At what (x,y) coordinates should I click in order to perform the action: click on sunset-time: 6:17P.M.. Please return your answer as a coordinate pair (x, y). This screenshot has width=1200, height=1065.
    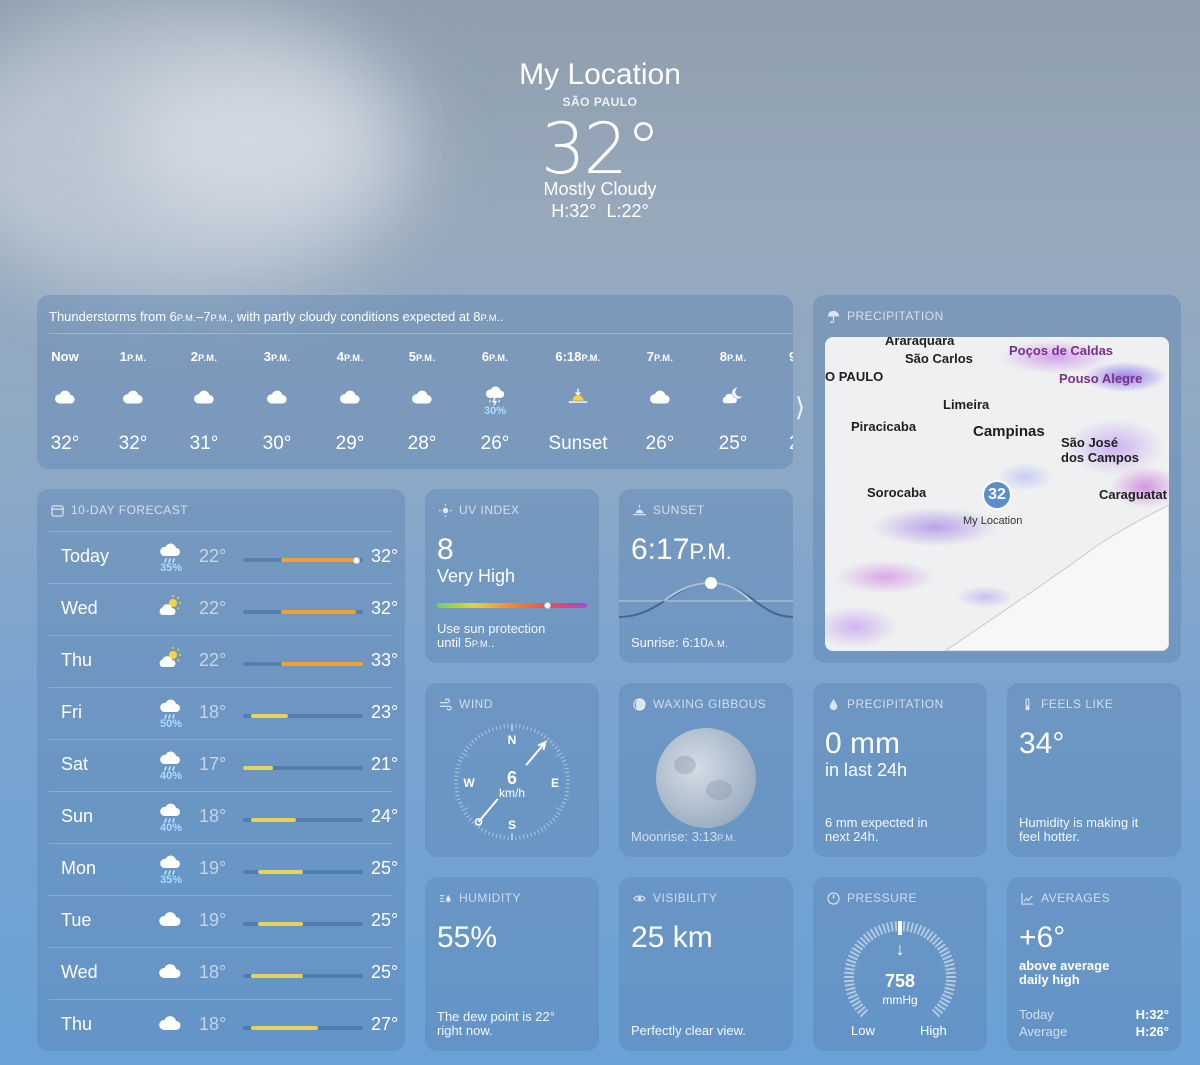
    Looking at the image, I should click on (681, 549).